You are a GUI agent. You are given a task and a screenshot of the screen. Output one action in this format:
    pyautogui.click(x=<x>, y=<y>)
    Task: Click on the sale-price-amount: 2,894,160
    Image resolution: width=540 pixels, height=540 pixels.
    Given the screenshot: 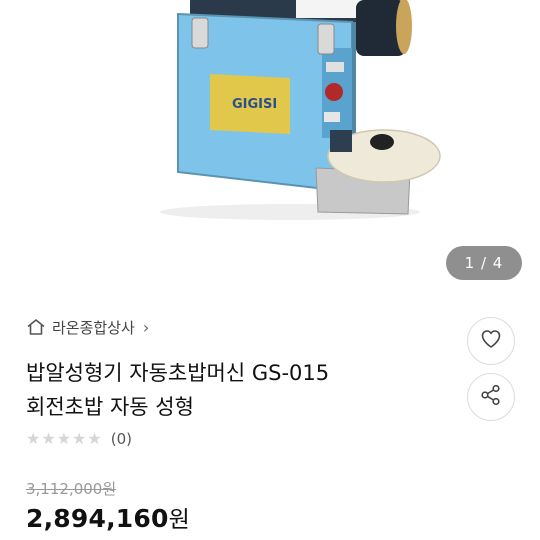 What is the action you would take?
    pyautogui.click(x=97, y=518)
    